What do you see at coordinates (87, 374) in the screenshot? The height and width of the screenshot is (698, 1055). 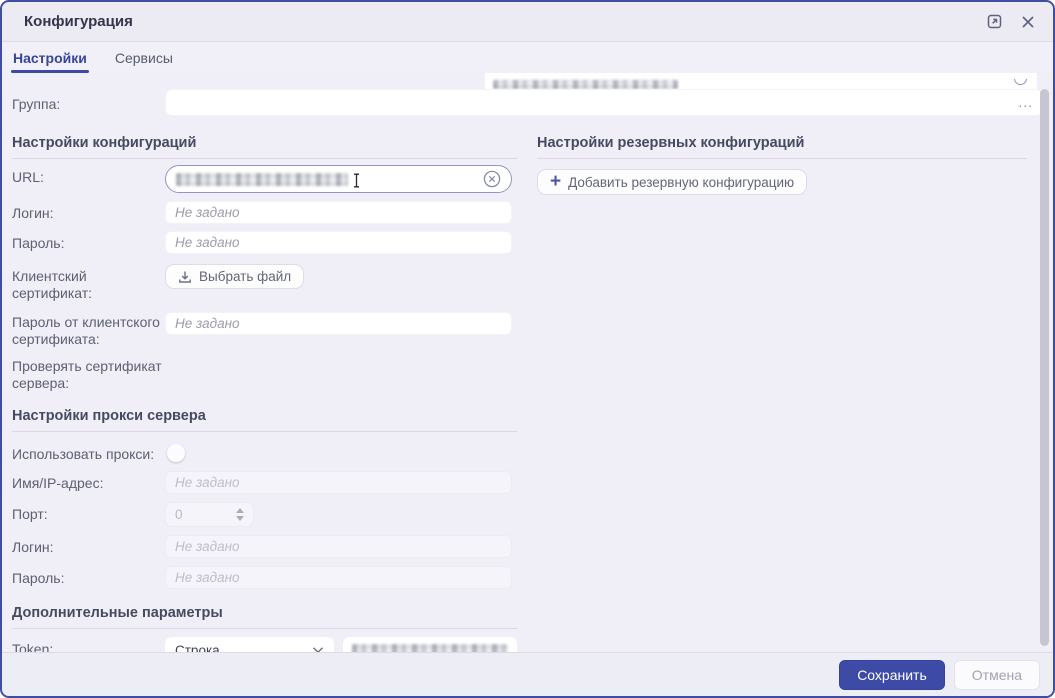 I see `verify-cert-label: Проверять сертификат сервера:` at bounding box center [87, 374].